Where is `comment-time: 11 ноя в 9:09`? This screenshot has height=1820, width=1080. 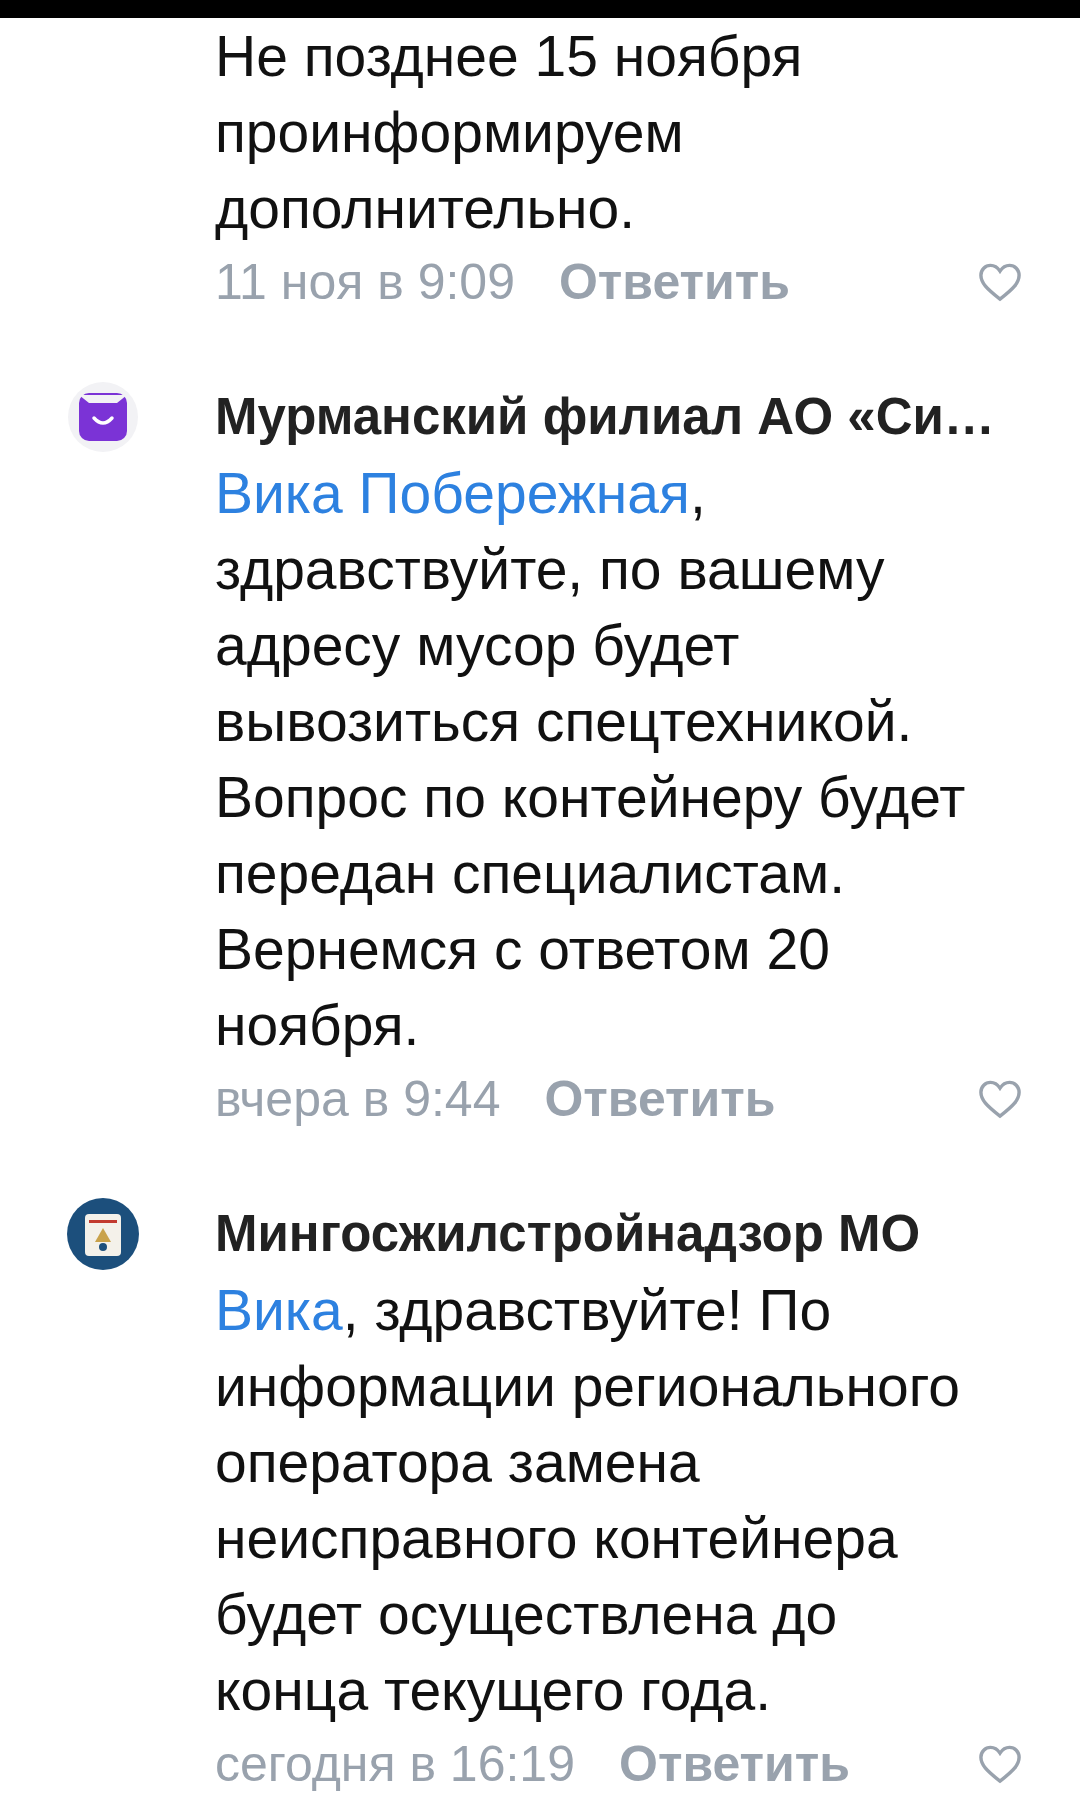 comment-time: 11 ноя в 9:09 is located at coordinates (365, 282).